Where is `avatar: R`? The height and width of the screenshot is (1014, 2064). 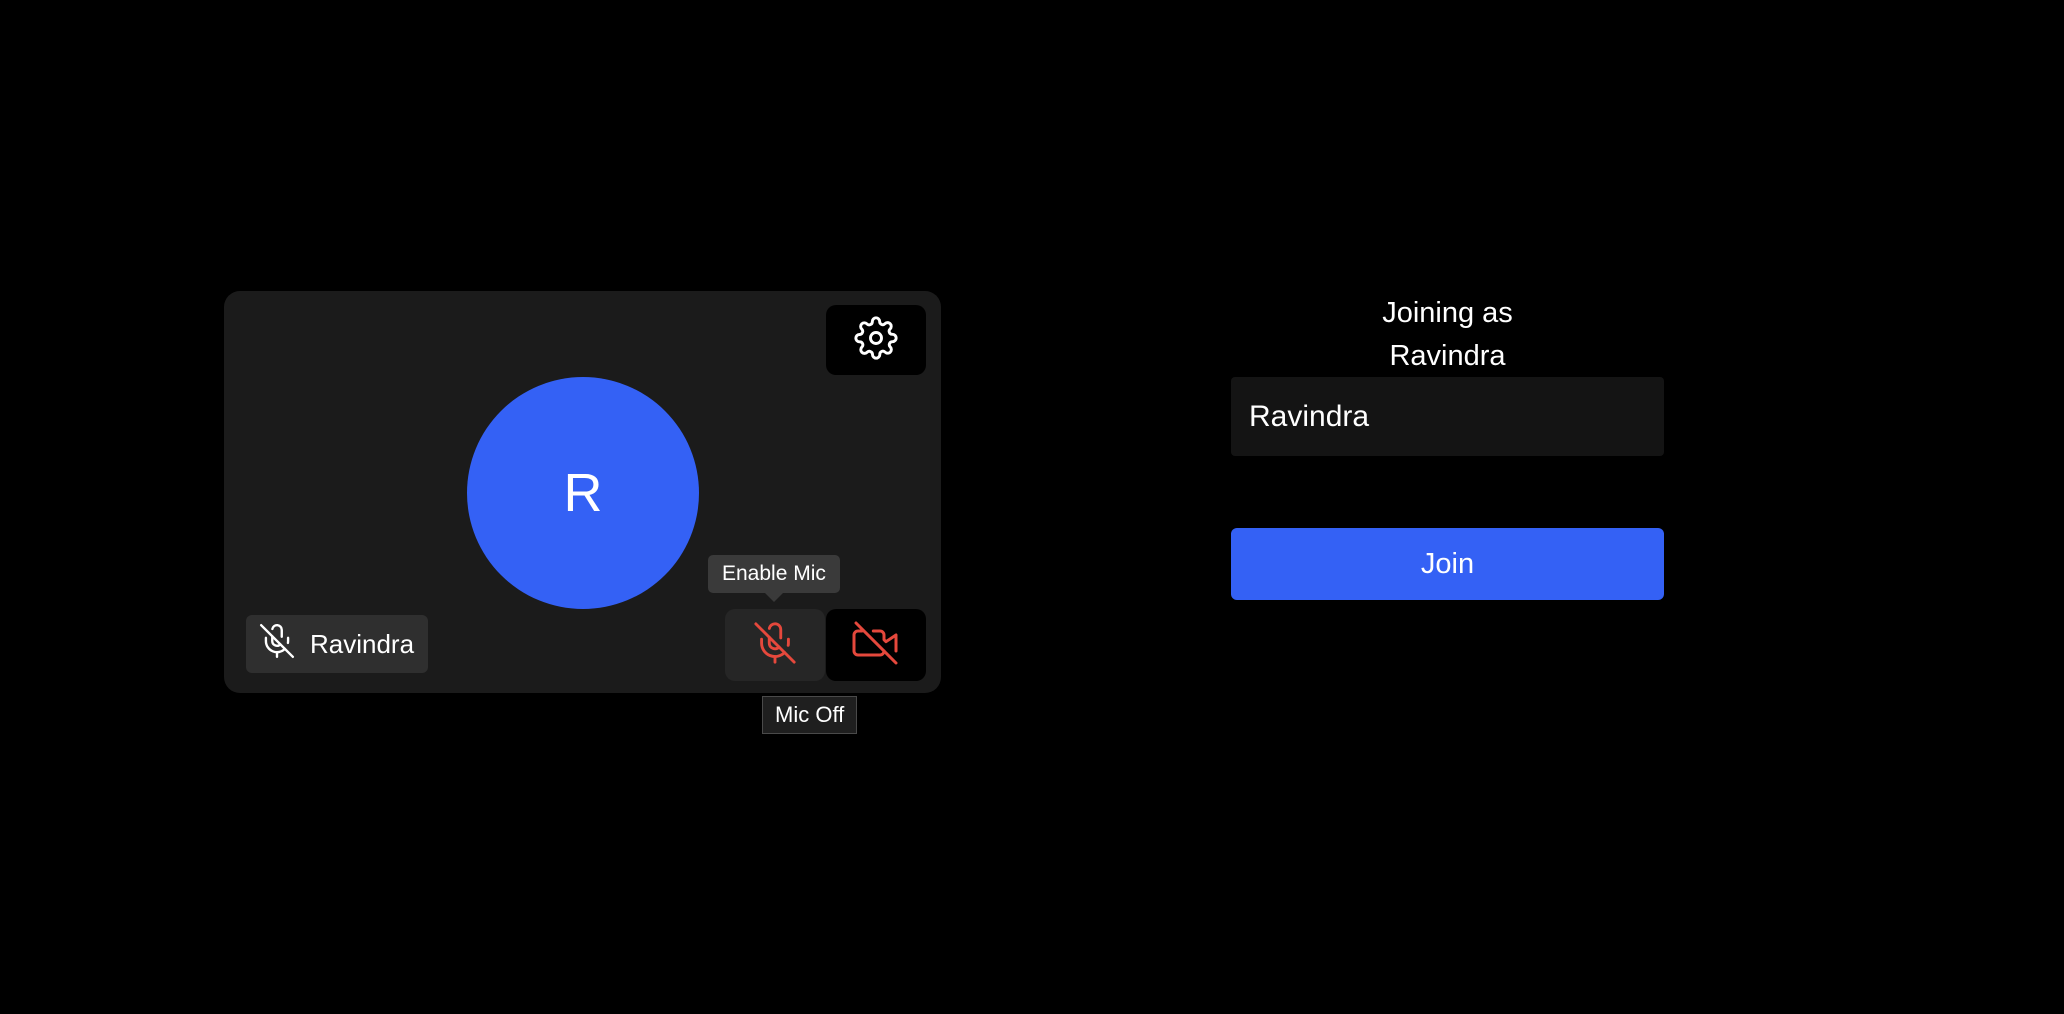
avatar: R is located at coordinates (583, 493).